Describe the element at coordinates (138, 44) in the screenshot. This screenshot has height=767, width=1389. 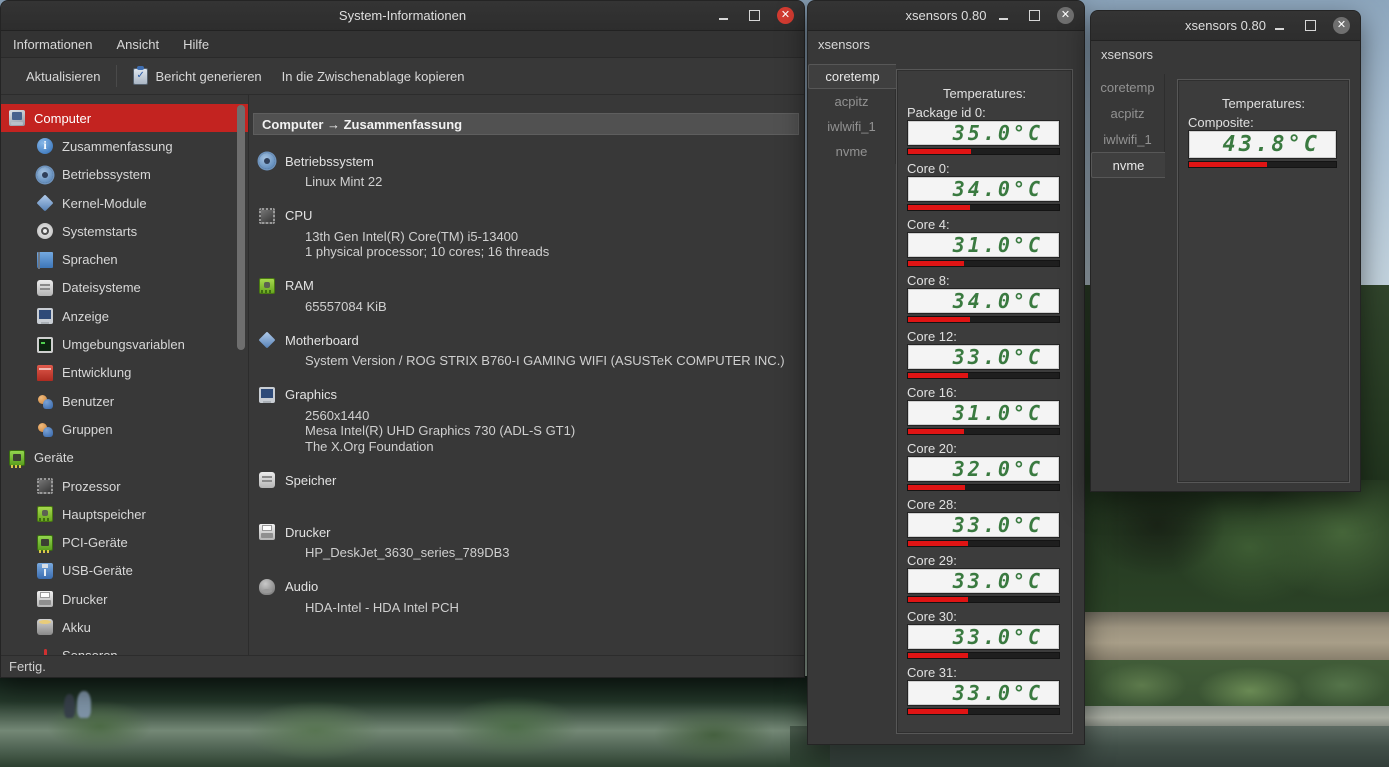
I see `menu-ansicht: Ansicht` at that location.